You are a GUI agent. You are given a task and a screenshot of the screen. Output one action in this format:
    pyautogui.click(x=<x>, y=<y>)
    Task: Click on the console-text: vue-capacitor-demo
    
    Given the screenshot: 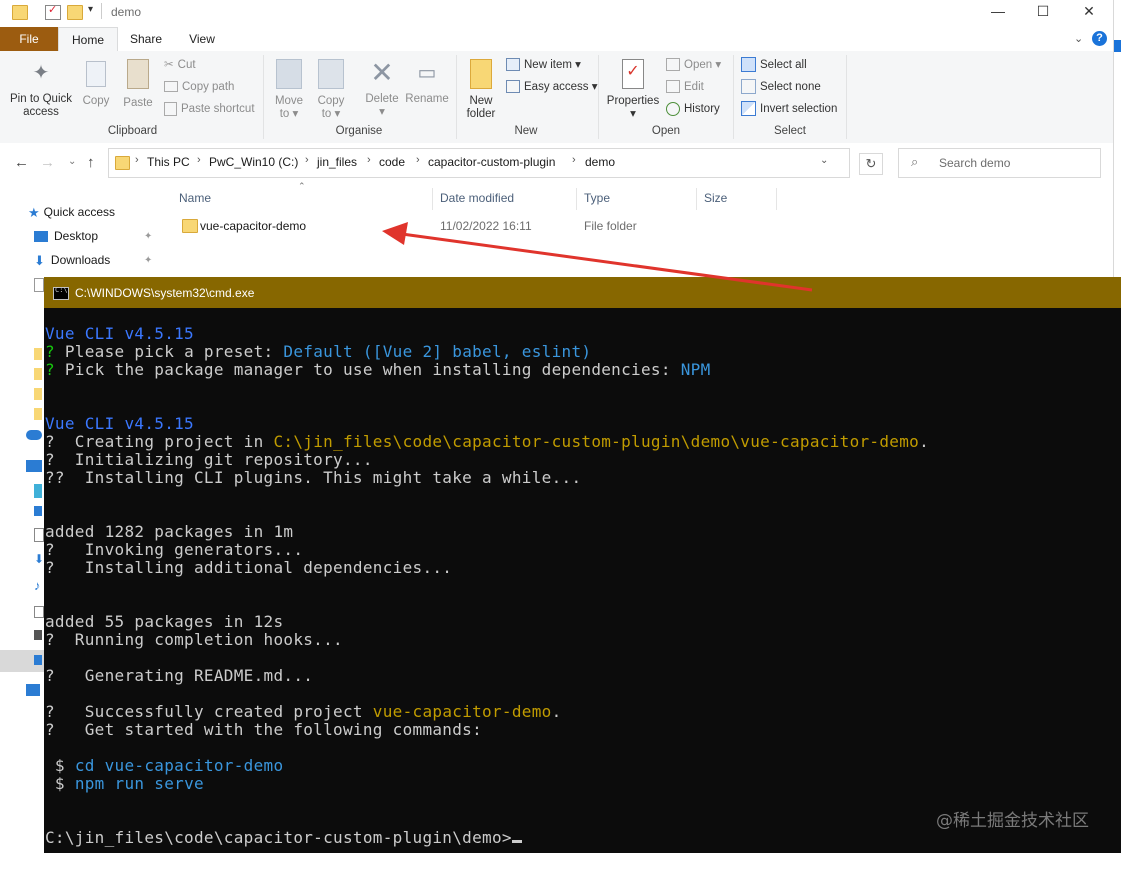 What is the action you would take?
    pyautogui.click(x=462, y=711)
    